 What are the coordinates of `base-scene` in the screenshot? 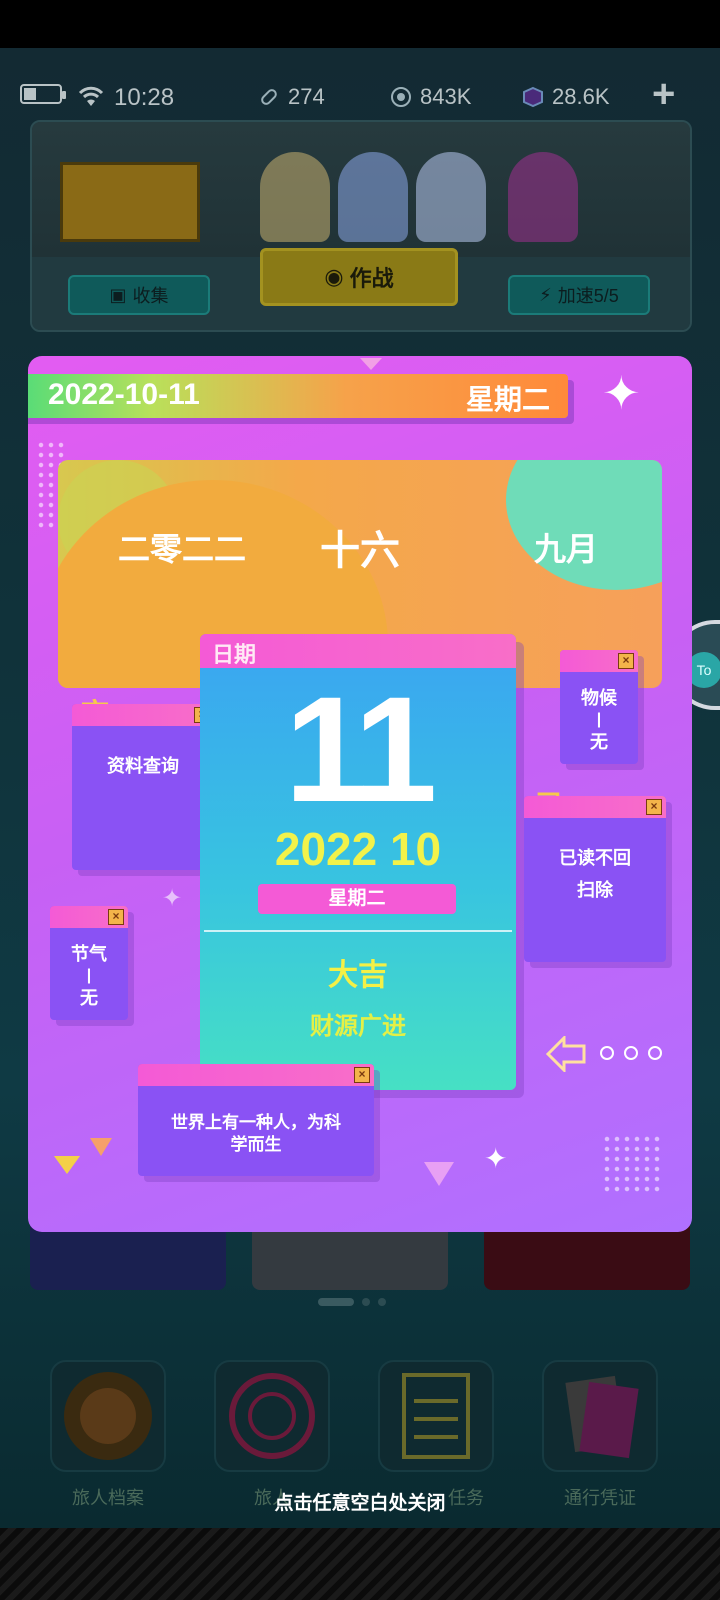 It's located at (361, 189).